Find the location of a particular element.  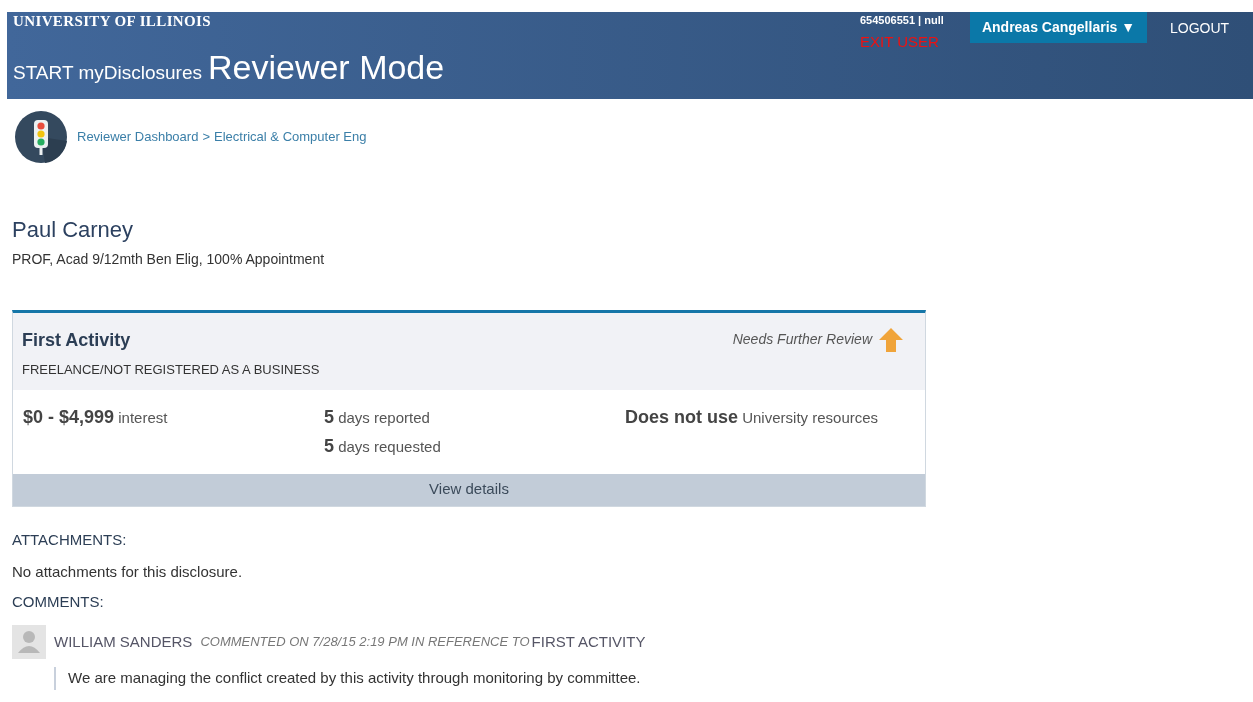

comments-heading: COMMENTS: is located at coordinates (58, 601).